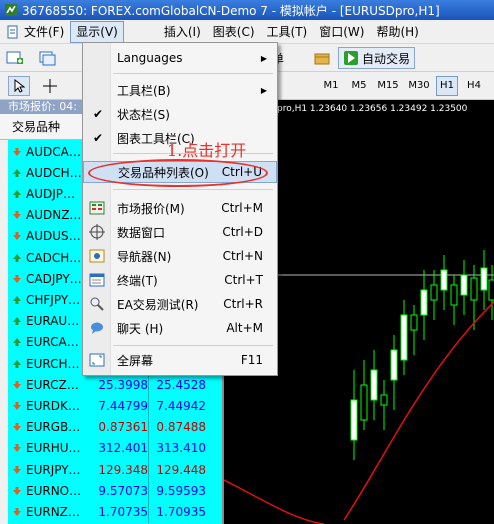  Describe the element at coordinates (115, 512) in the screenshot. I see `market-watch-row: EURNZ… 1.70735 1.70935` at that location.